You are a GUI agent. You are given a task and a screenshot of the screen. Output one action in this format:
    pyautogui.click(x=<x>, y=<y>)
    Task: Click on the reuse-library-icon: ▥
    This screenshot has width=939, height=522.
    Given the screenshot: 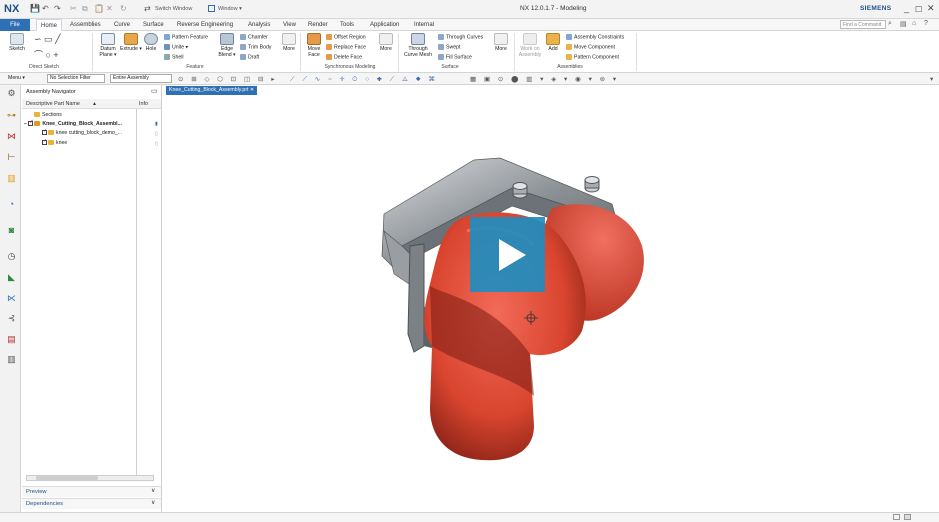 What is the action you would take?
    pyautogui.click(x=11, y=178)
    